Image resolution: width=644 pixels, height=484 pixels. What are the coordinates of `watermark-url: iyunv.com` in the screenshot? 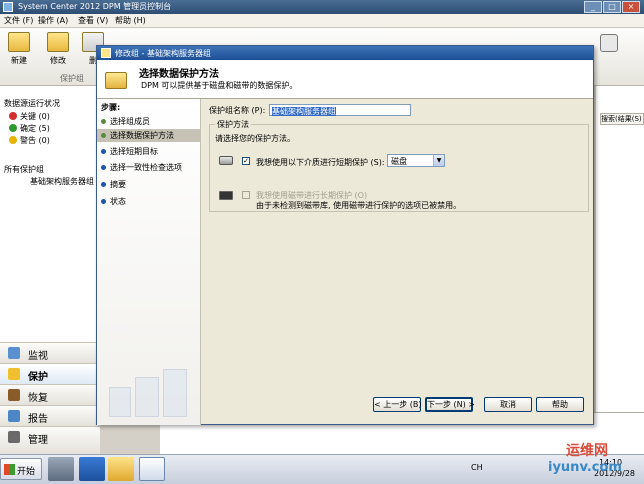 It's located at (585, 467).